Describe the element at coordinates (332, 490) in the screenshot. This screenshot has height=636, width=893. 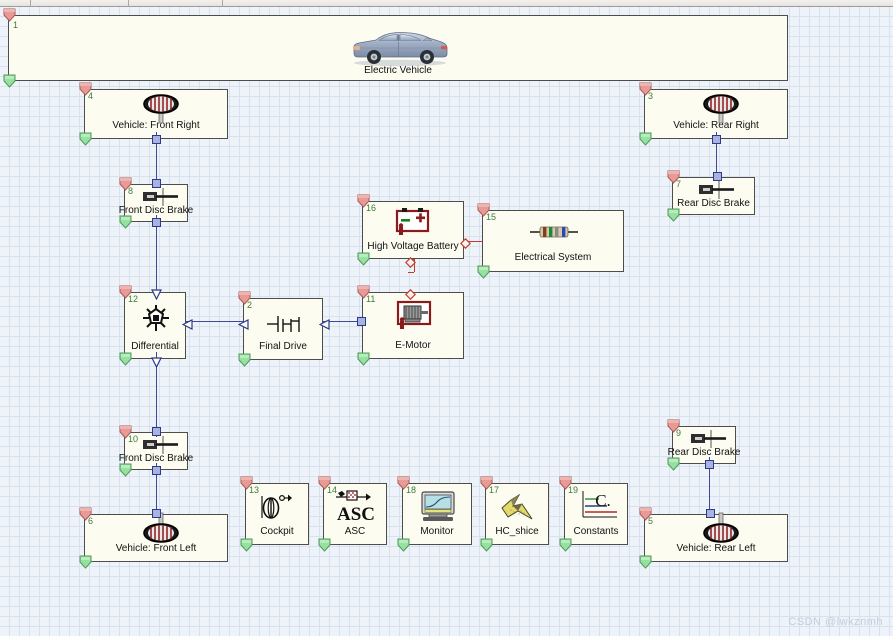
I see `block-number: 14` at that location.